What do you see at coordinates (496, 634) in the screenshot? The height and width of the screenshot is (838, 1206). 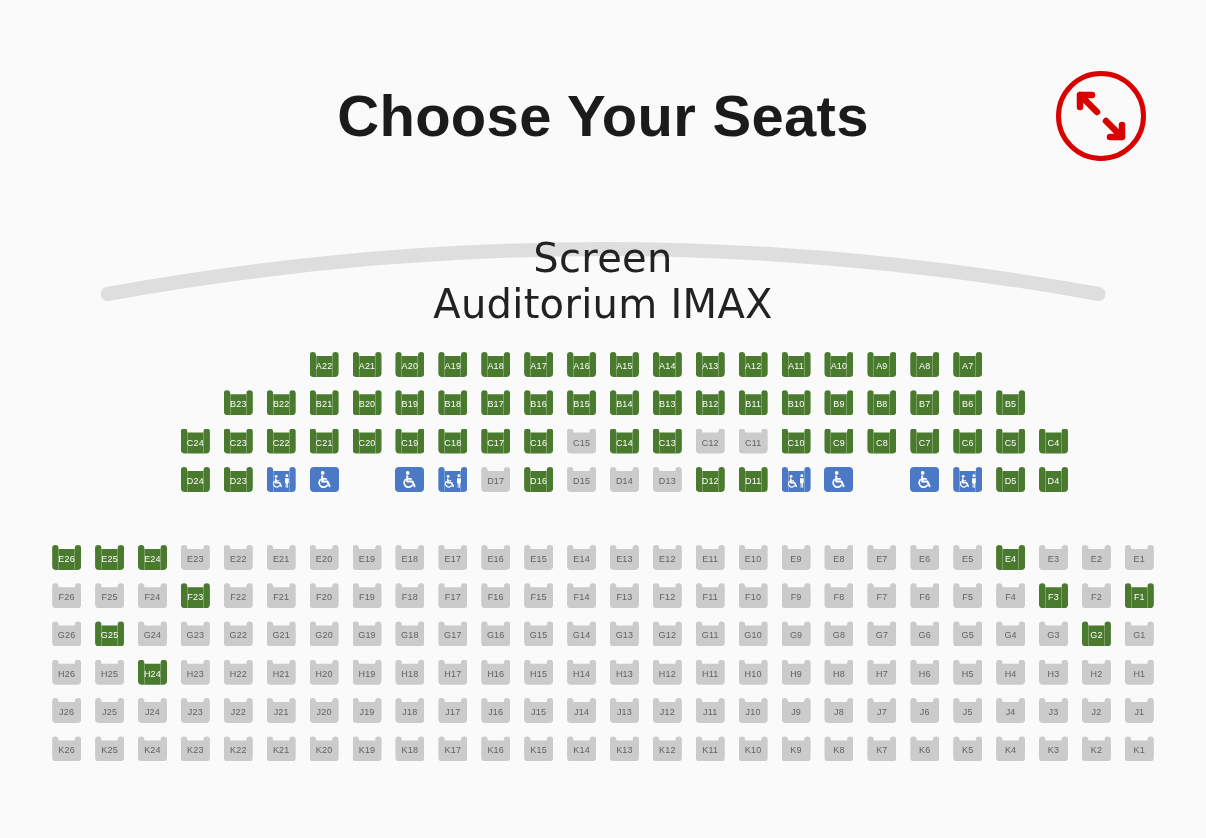 I see `seat: G16` at bounding box center [496, 634].